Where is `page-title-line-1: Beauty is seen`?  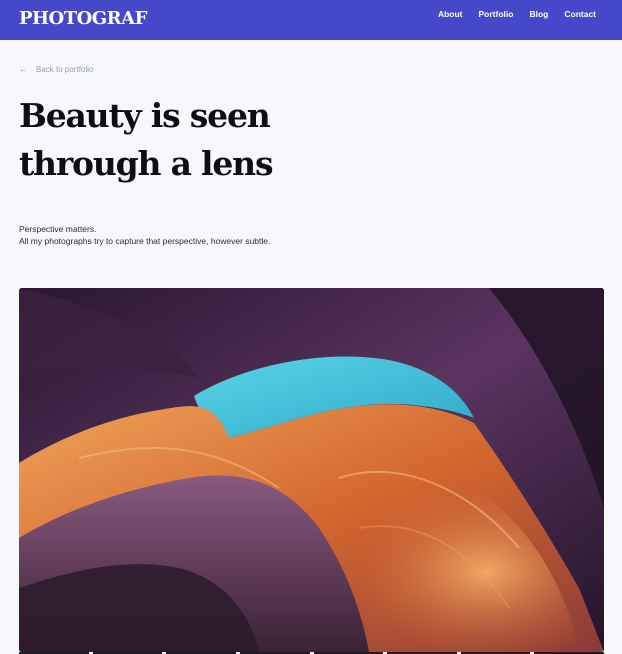
page-title-line-1: Beauty is seen is located at coordinates (145, 115).